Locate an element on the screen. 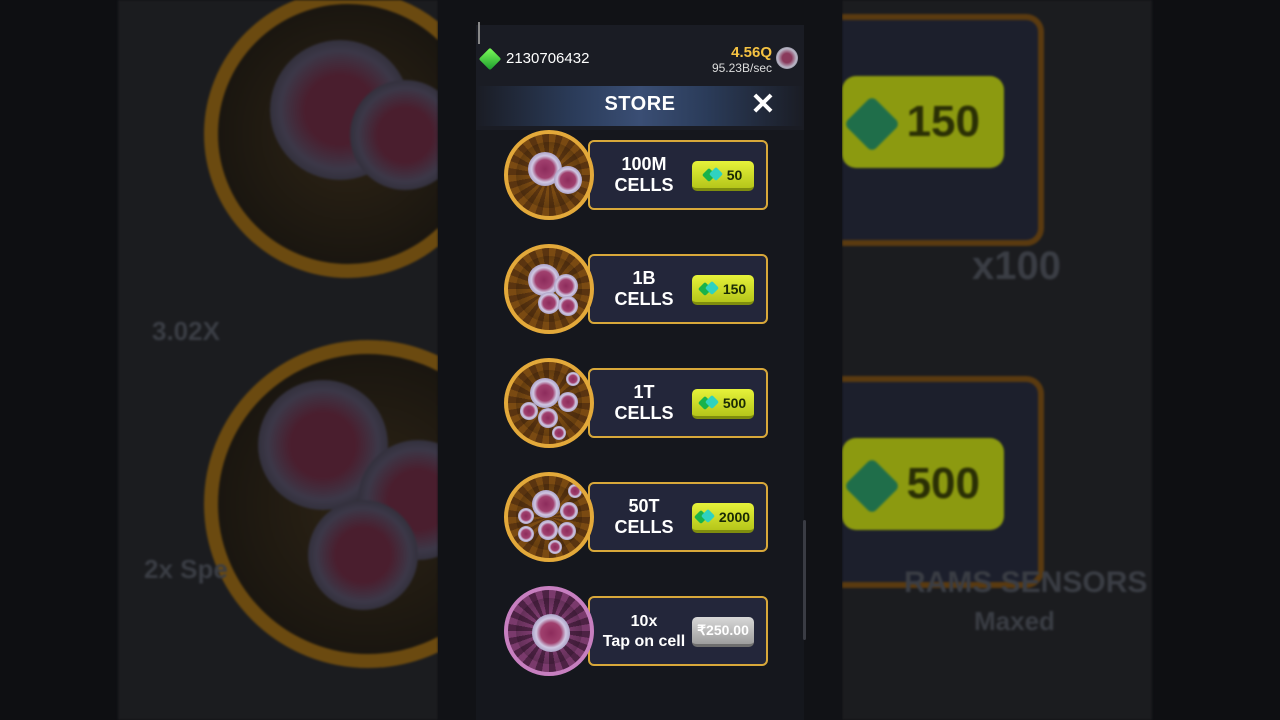  store-item-1b-cells: 1B CELLS 150 is located at coordinates (637, 289).